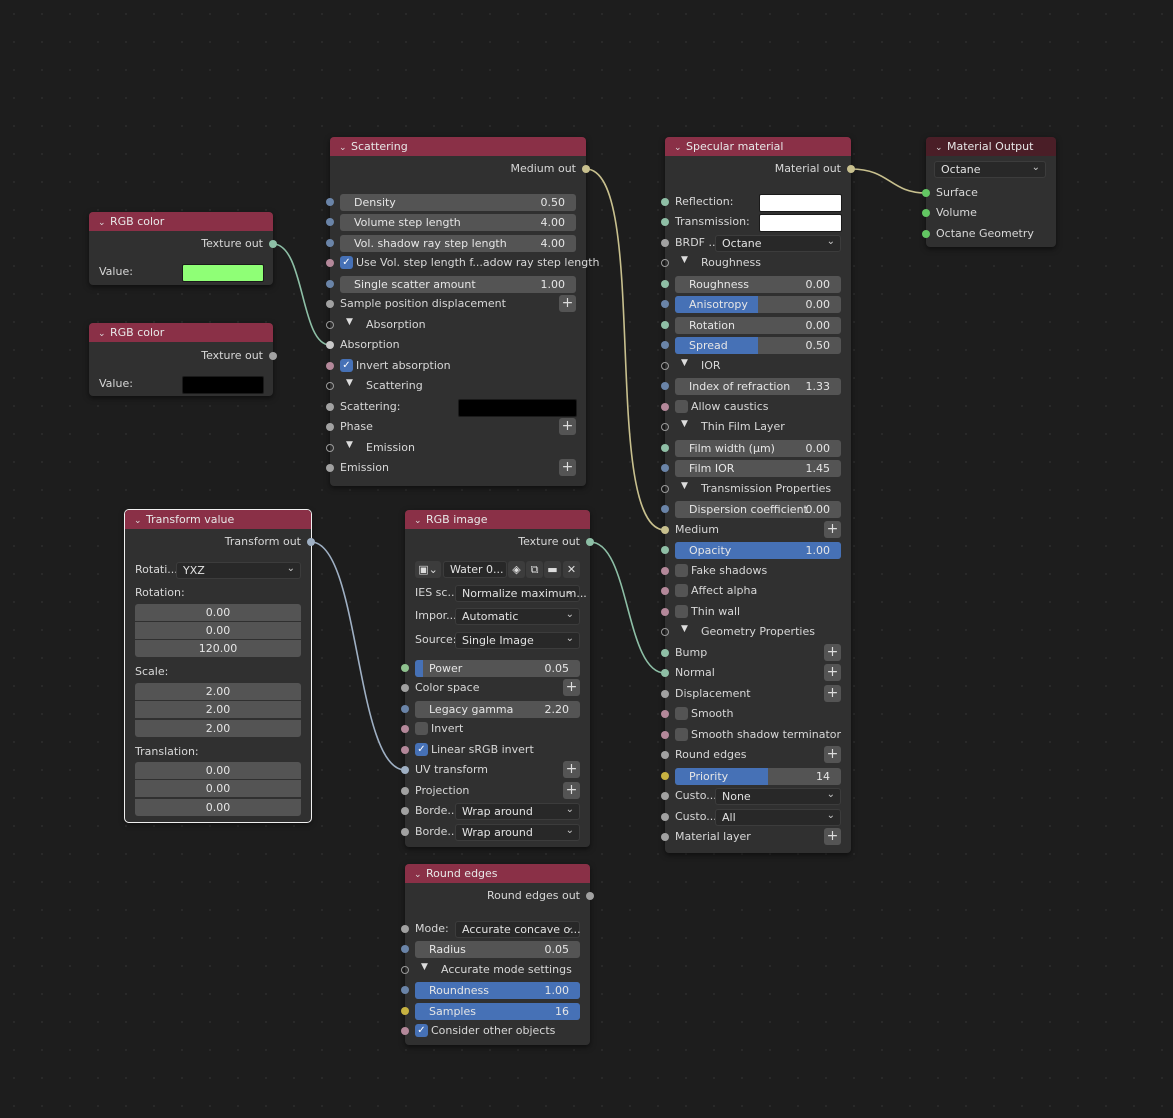 The height and width of the screenshot is (1118, 1173). What do you see at coordinates (421, 1030) in the screenshot?
I see `consider-objects-checkbox` at bounding box center [421, 1030].